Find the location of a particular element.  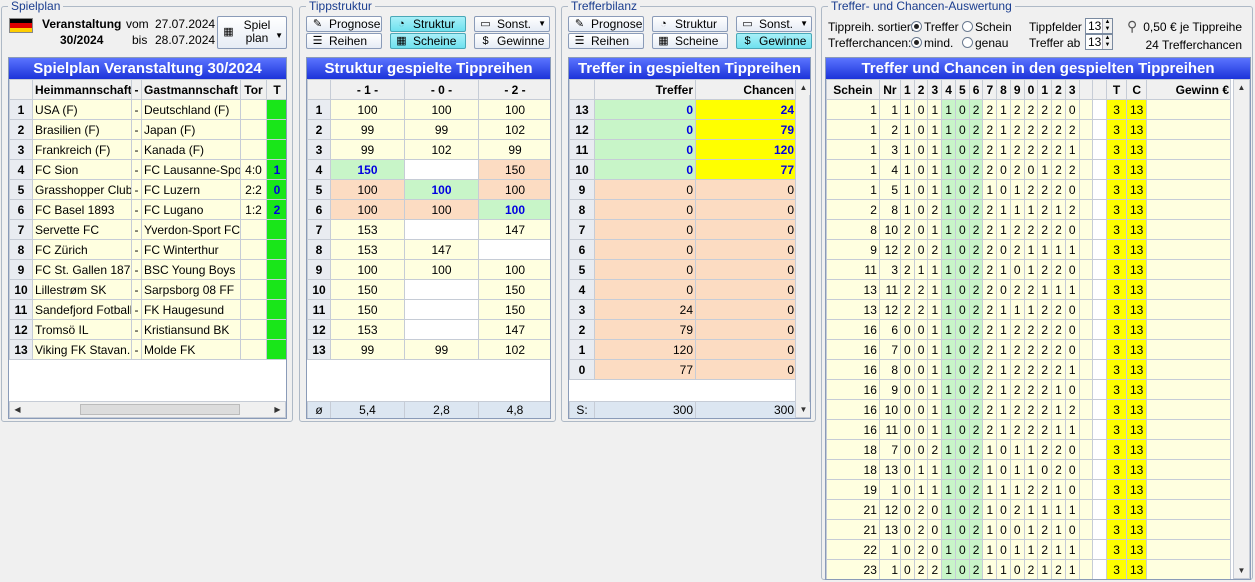

radio-schein: Schein is located at coordinates (987, 27).